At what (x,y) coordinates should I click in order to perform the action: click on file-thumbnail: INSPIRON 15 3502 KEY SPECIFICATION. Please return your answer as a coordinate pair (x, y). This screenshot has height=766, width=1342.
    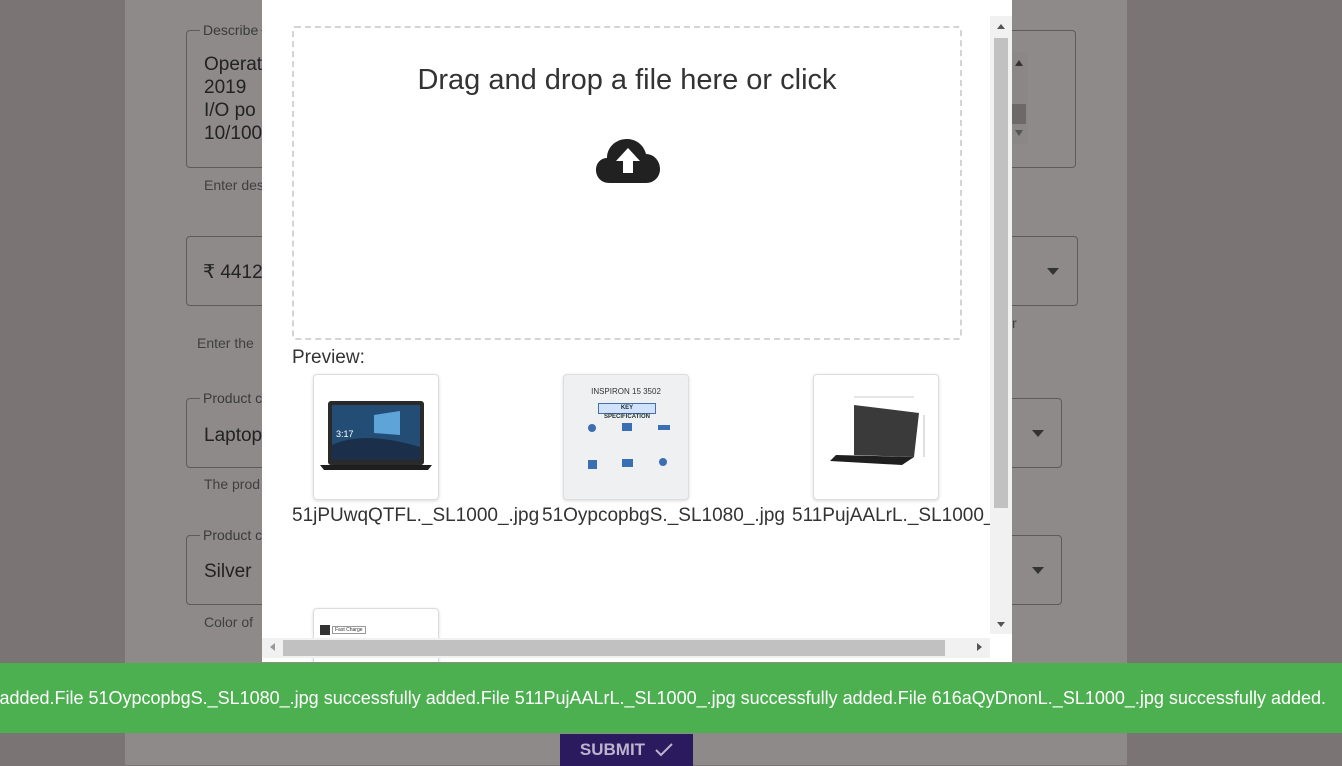
    Looking at the image, I should click on (626, 437).